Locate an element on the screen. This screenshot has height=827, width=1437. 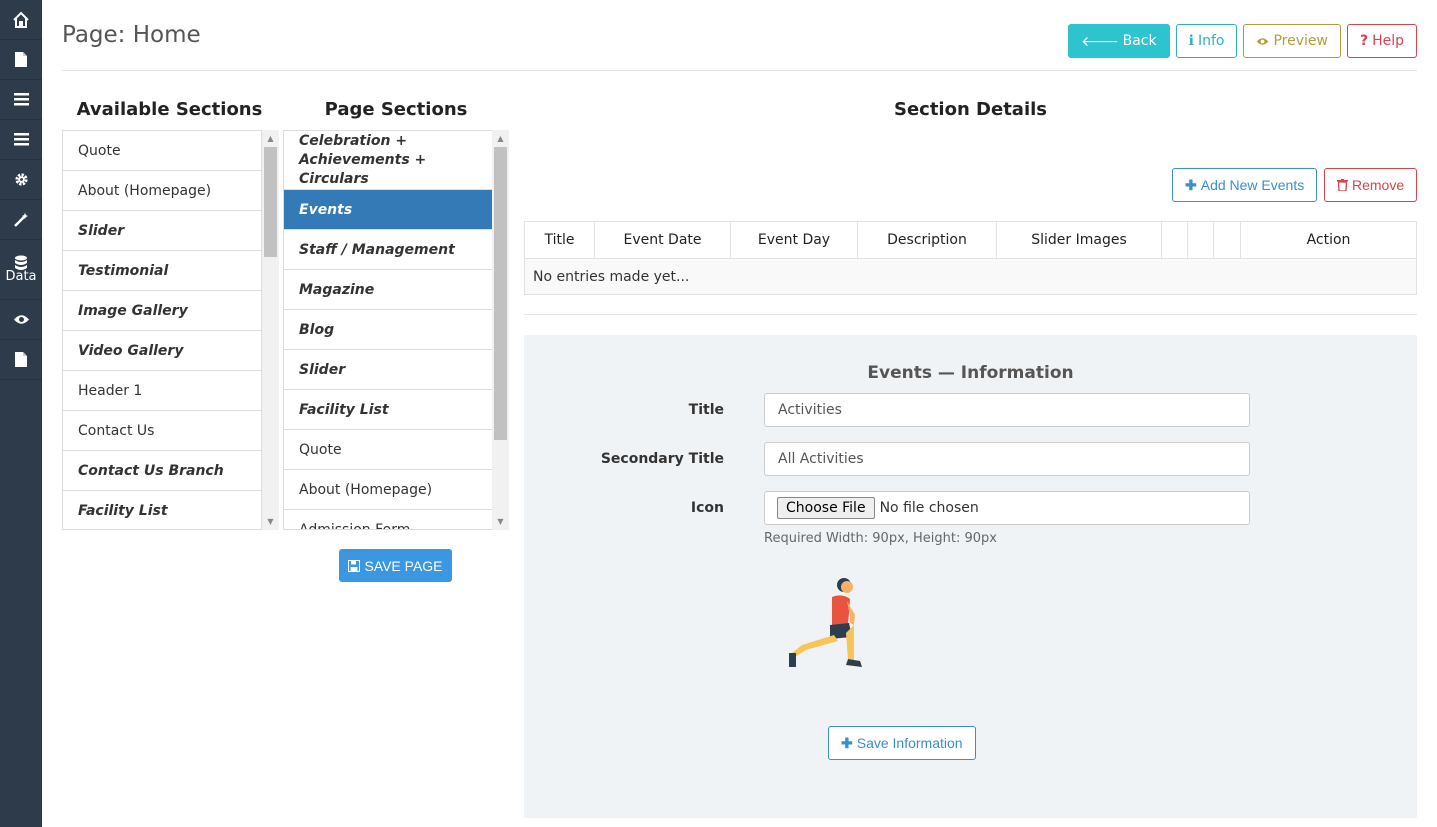
list-item: Magazine is located at coordinates (388, 290).